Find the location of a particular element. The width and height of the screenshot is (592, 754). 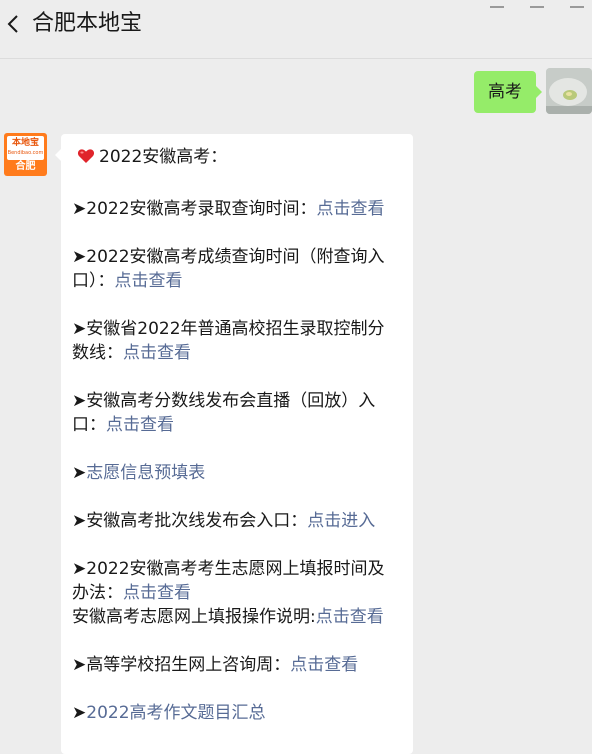

item-link: 点击进入 is located at coordinates (341, 521).